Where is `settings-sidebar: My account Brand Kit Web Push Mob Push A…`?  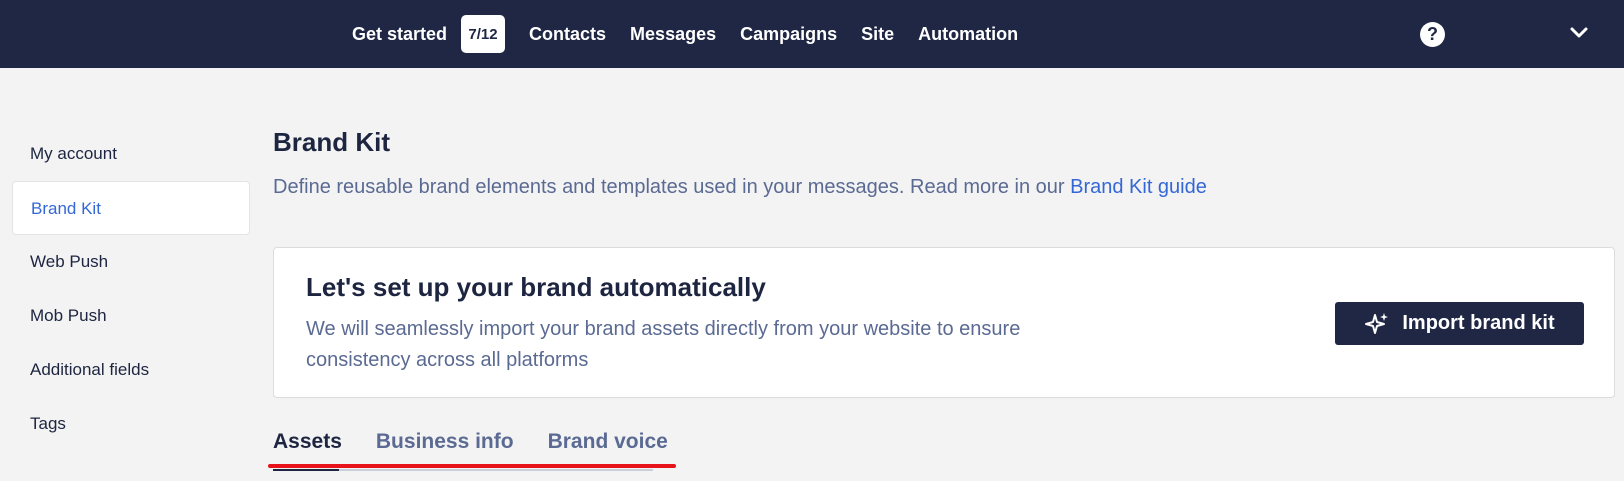 settings-sidebar: My account Brand Kit Web Push Mob Push A… is located at coordinates (131, 289).